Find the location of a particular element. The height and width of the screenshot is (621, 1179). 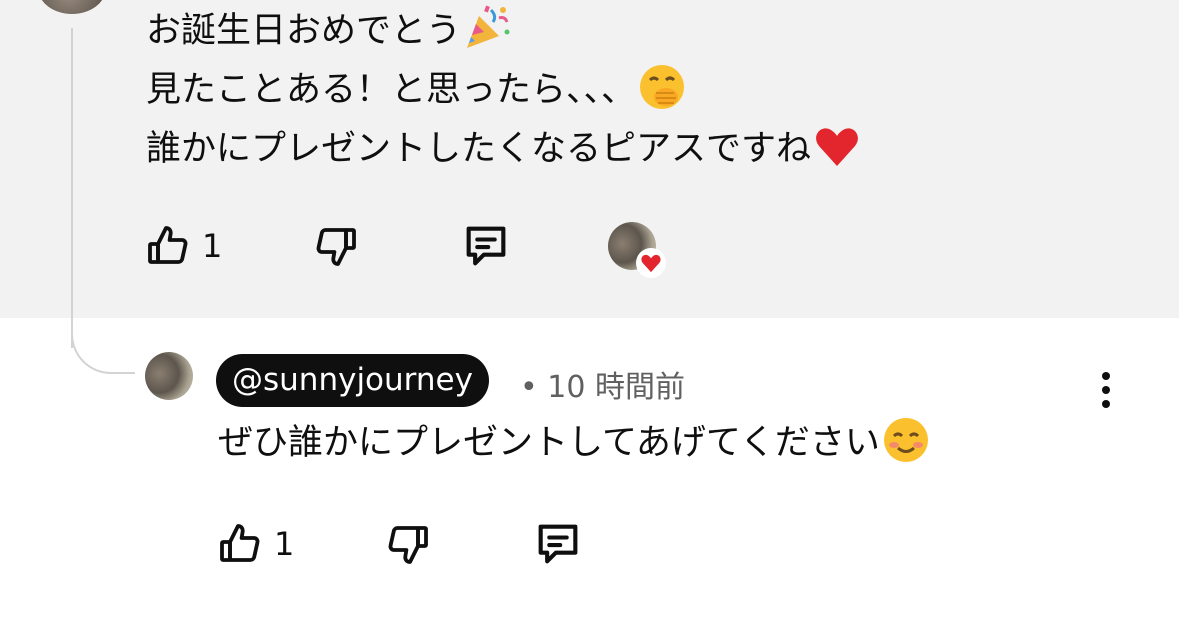

reply-text: ぜひ誰かにプレゼントしてあげてください is located at coordinates (574, 443).